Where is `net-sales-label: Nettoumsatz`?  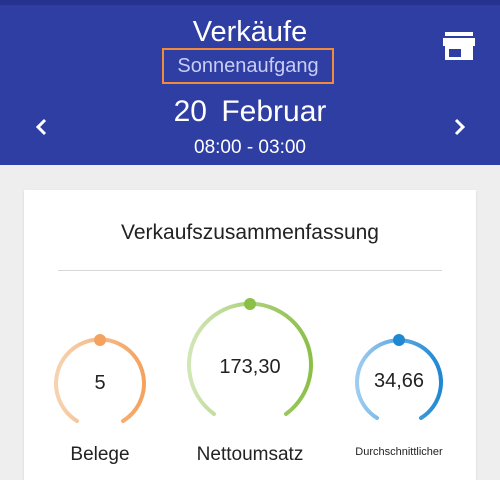
net-sales-label: Nettoumsatz is located at coordinates (250, 454).